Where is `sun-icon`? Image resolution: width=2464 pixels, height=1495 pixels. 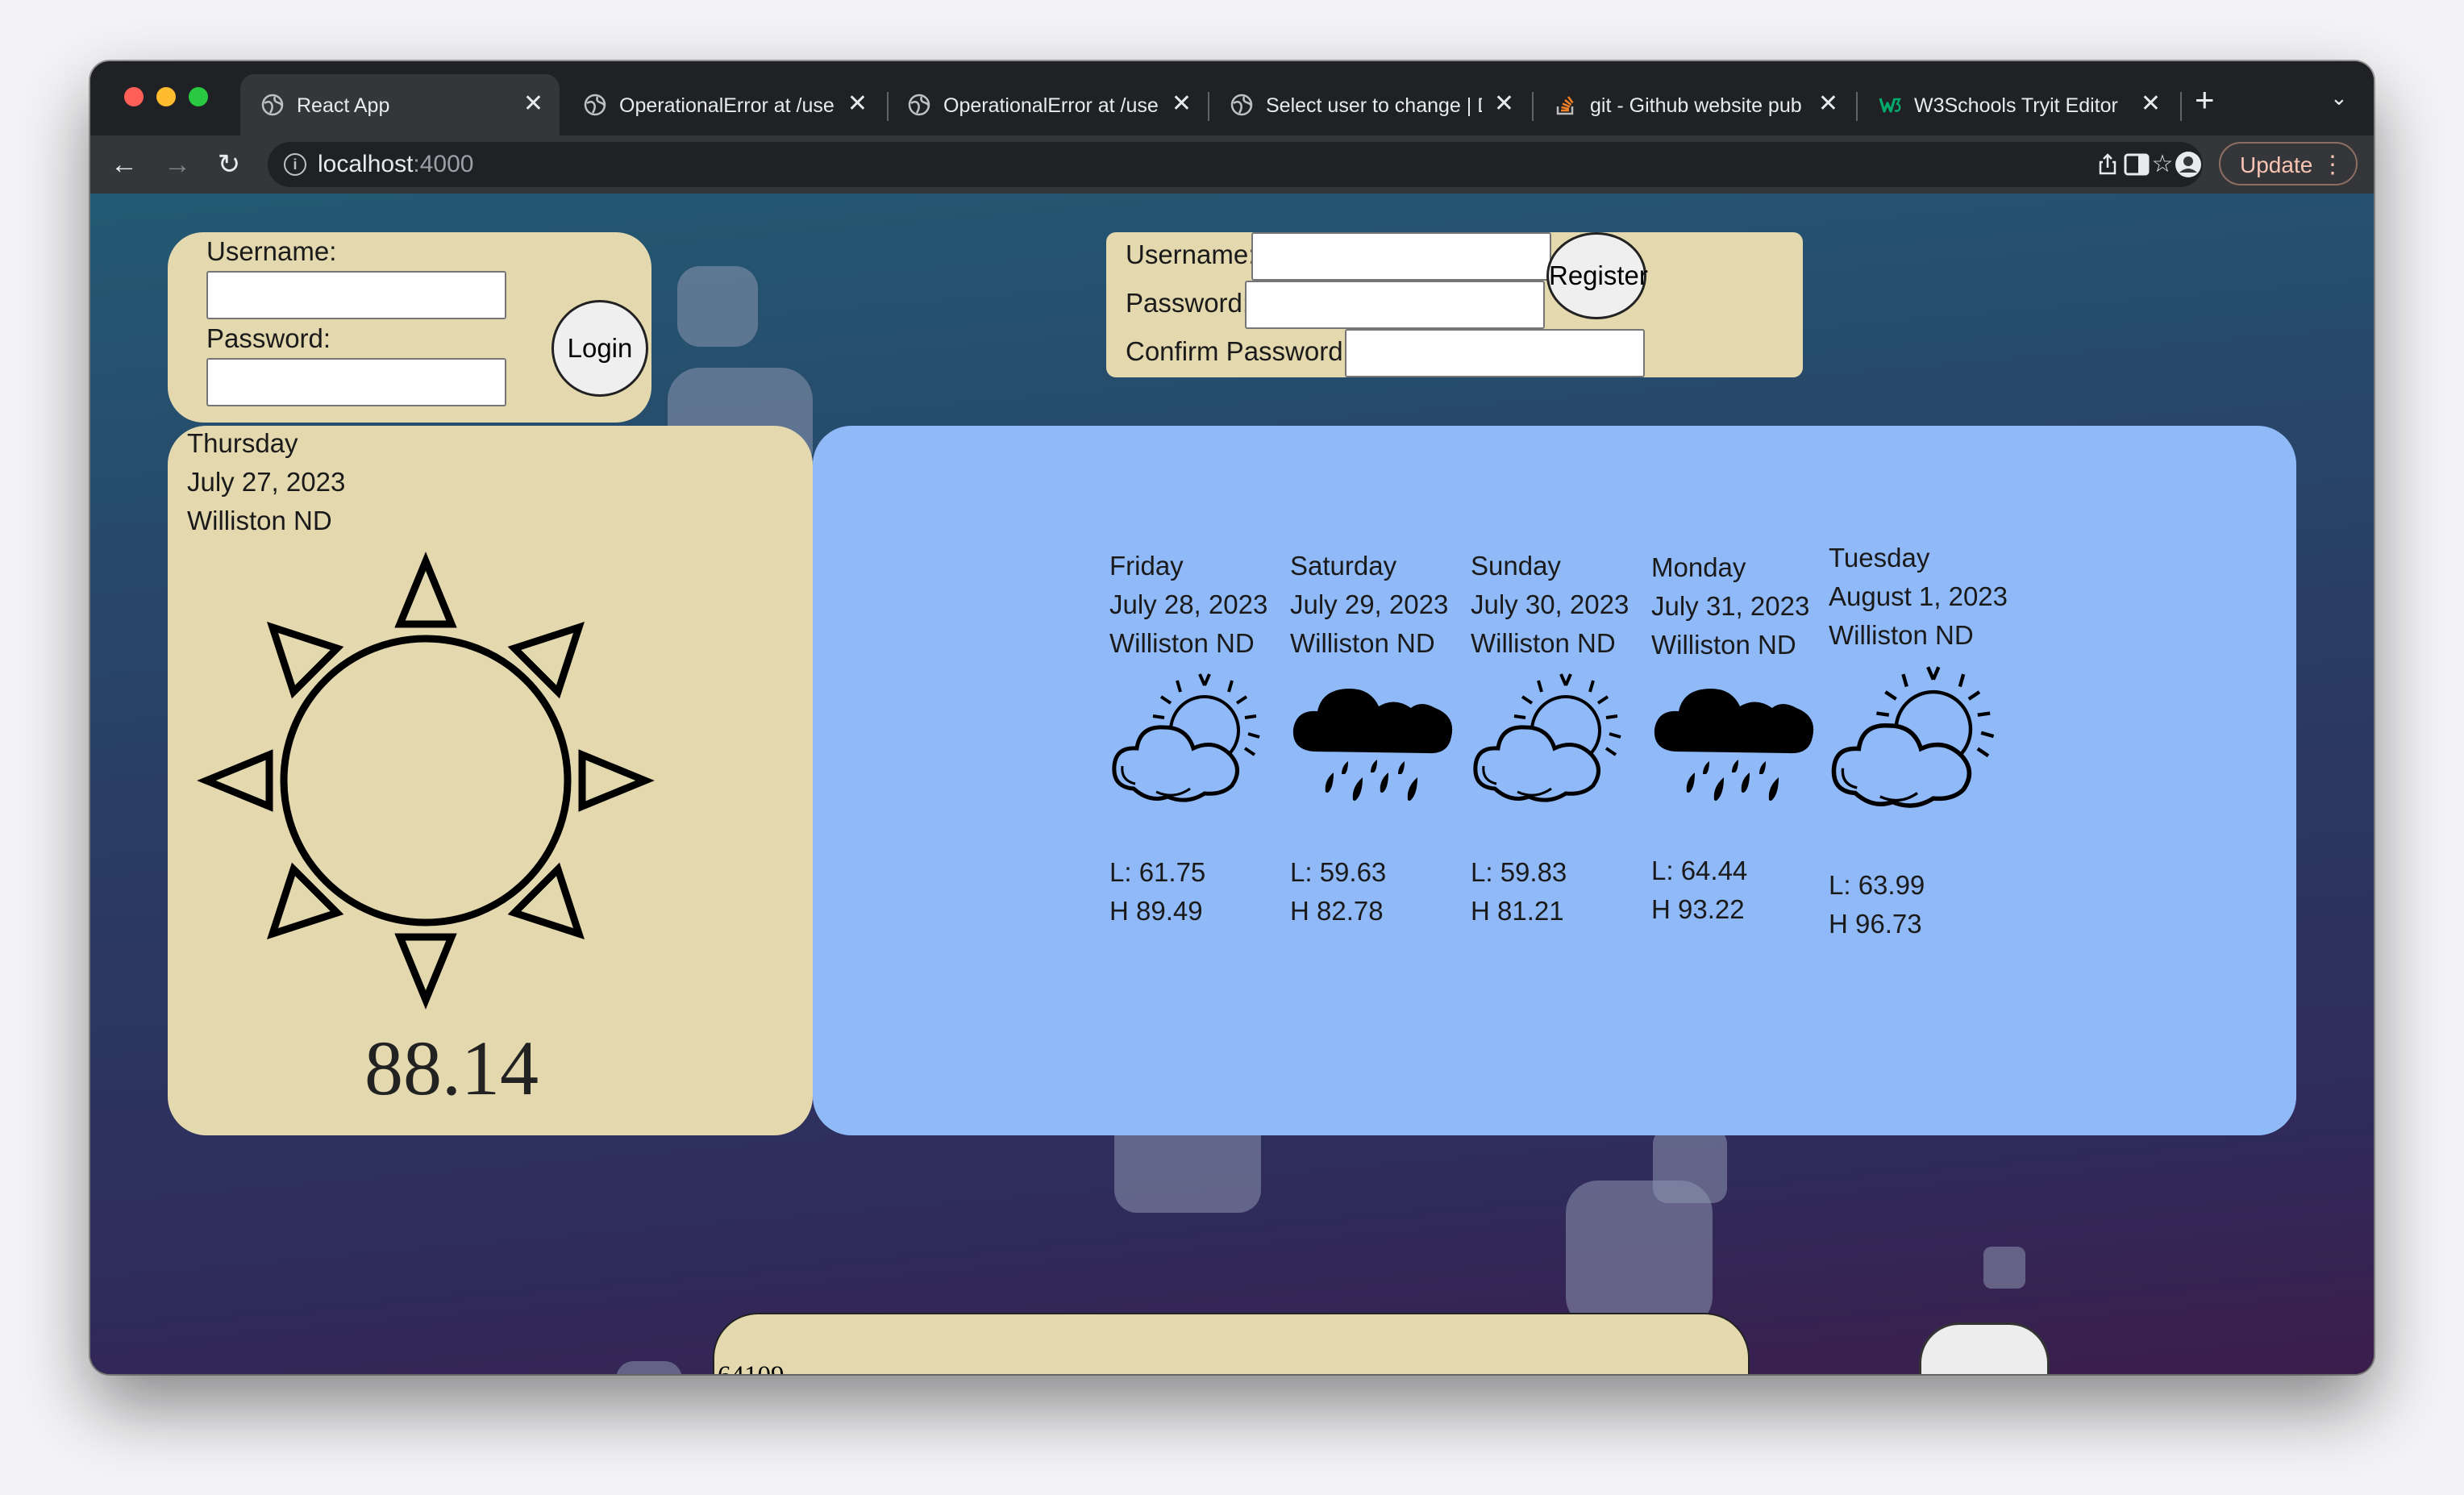
sun-icon is located at coordinates (426, 781).